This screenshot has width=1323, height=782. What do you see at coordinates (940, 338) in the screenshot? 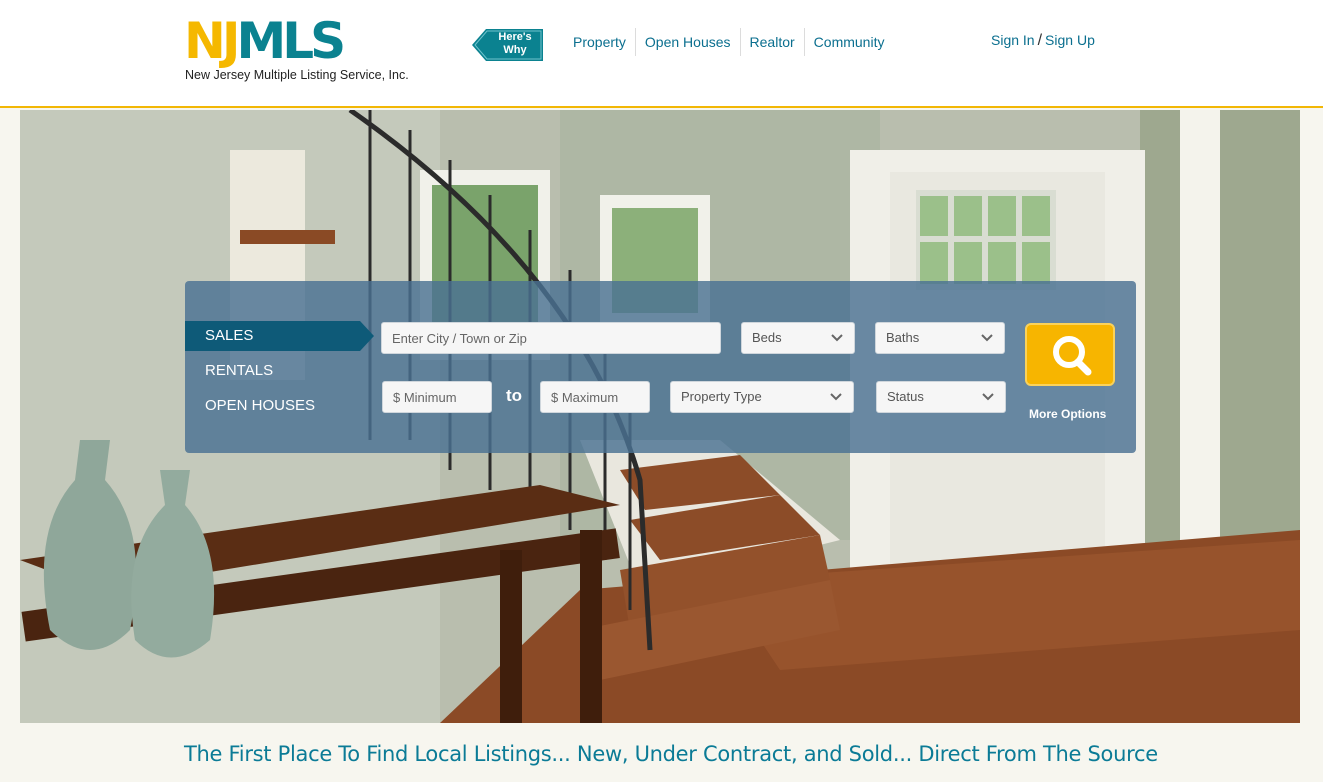
I see `baths-select: Baths` at bounding box center [940, 338].